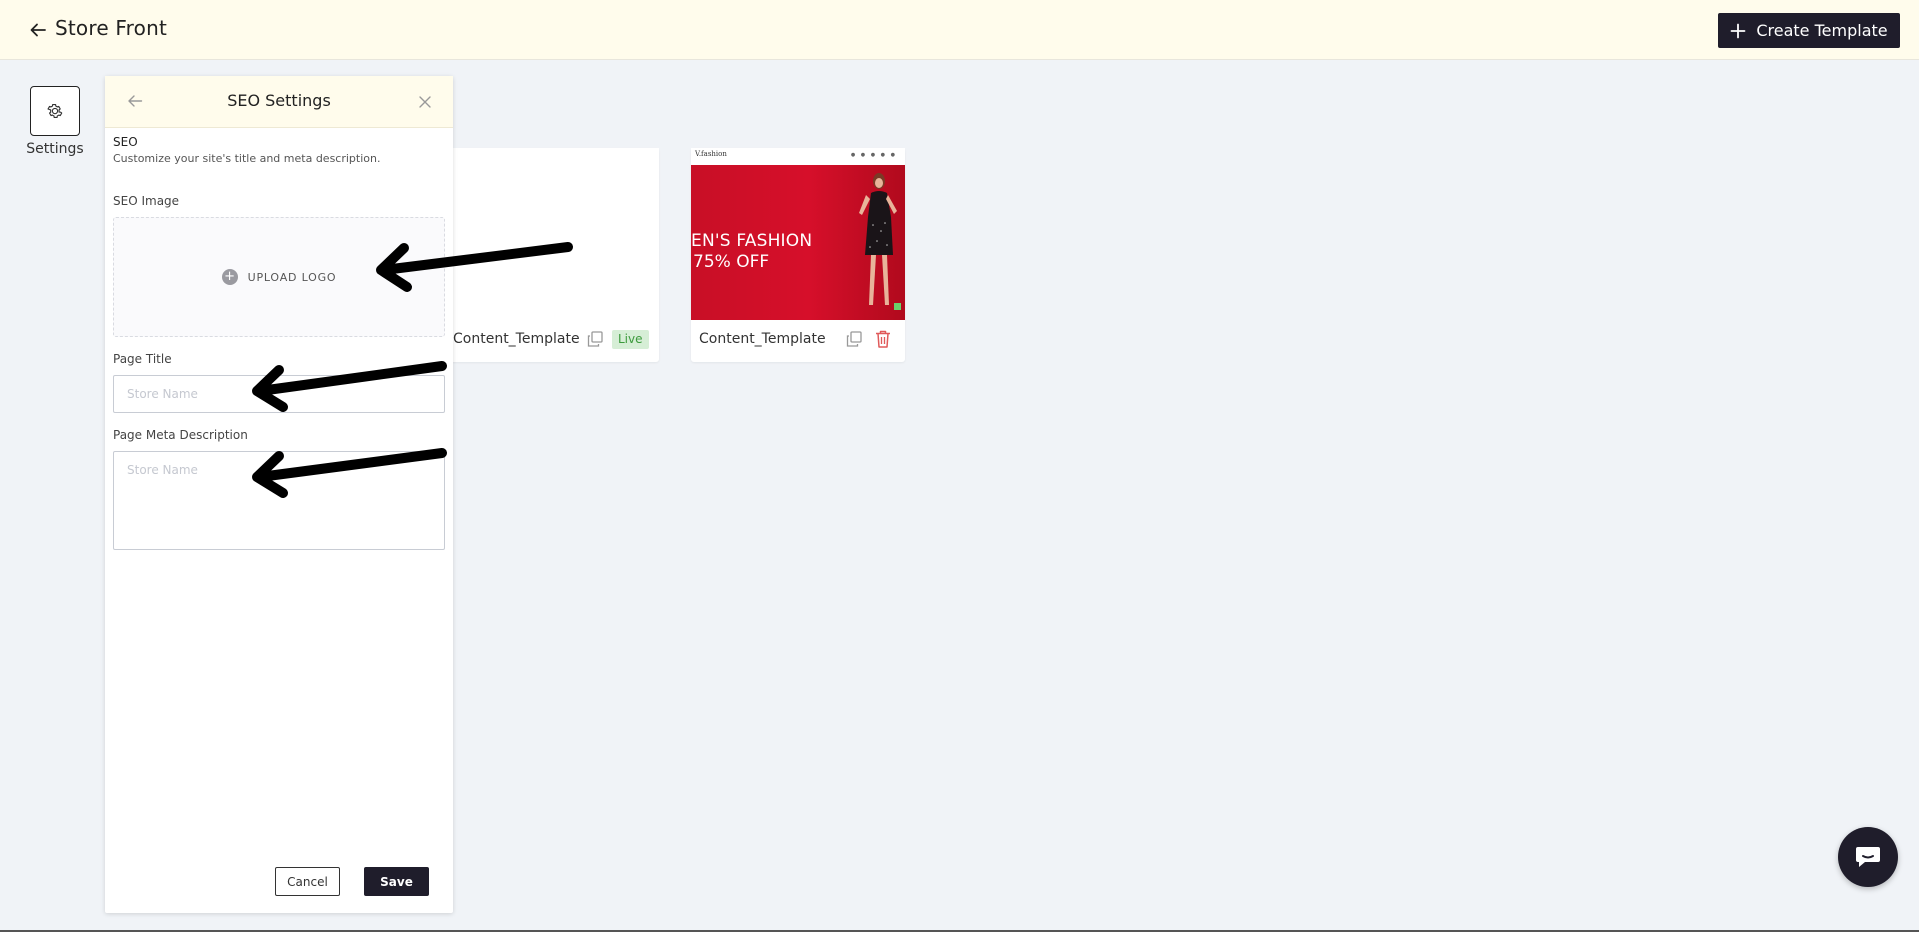 This screenshot has width=1919, height=932. I want to click on back-button, so click(38, 30).